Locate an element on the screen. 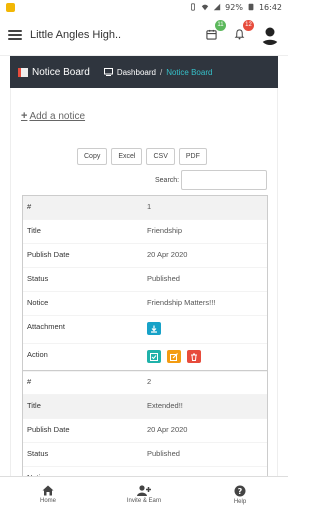 This screenshot has height=512, width=320. notifications-button: 12 is located at coordinates (243, 30).